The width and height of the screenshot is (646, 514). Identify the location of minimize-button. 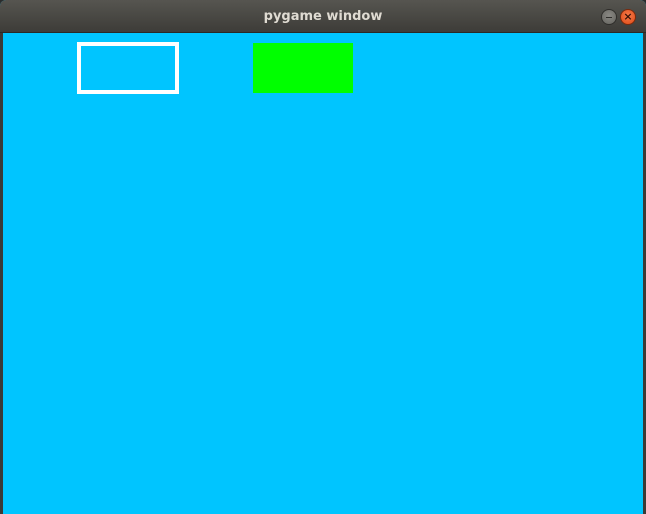
(609, 17).